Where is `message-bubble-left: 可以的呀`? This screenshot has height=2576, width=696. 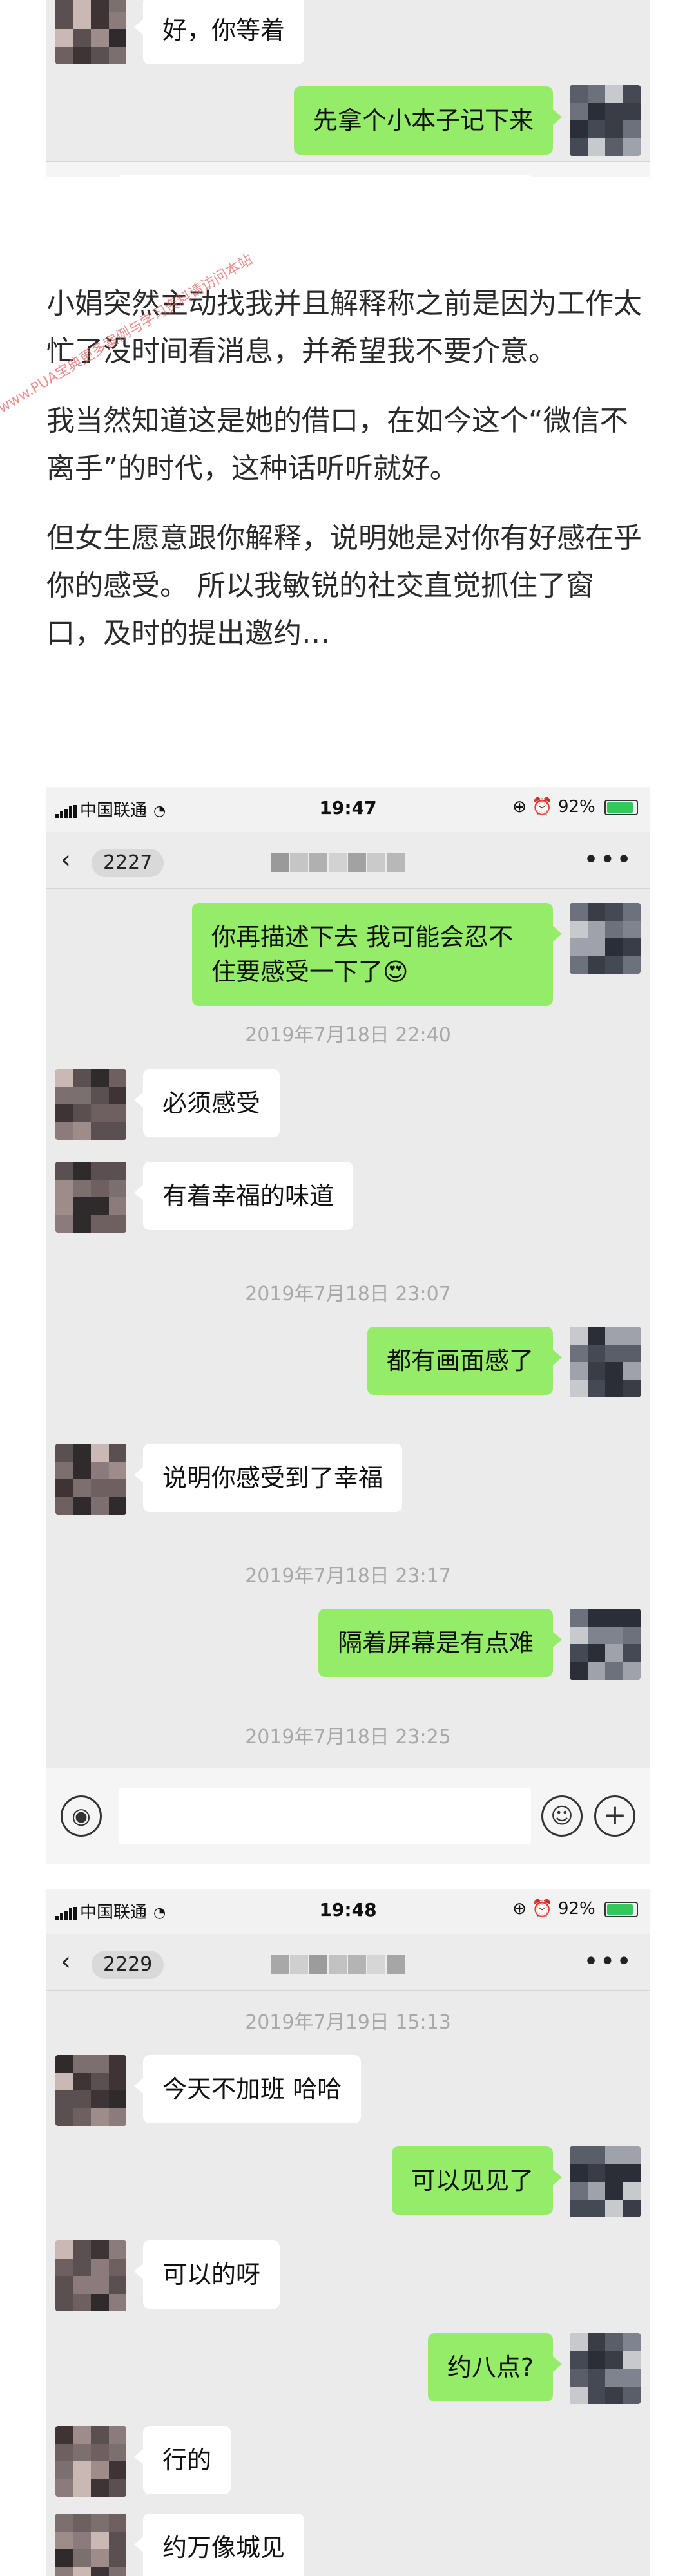
message-bubble-left: 可以的呀 is located at coordinates (206, 2274).